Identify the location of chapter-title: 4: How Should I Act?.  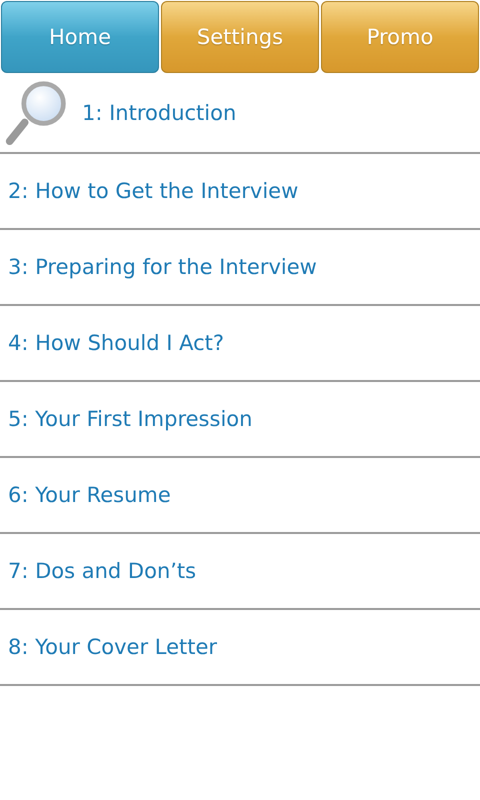
(116, 343).